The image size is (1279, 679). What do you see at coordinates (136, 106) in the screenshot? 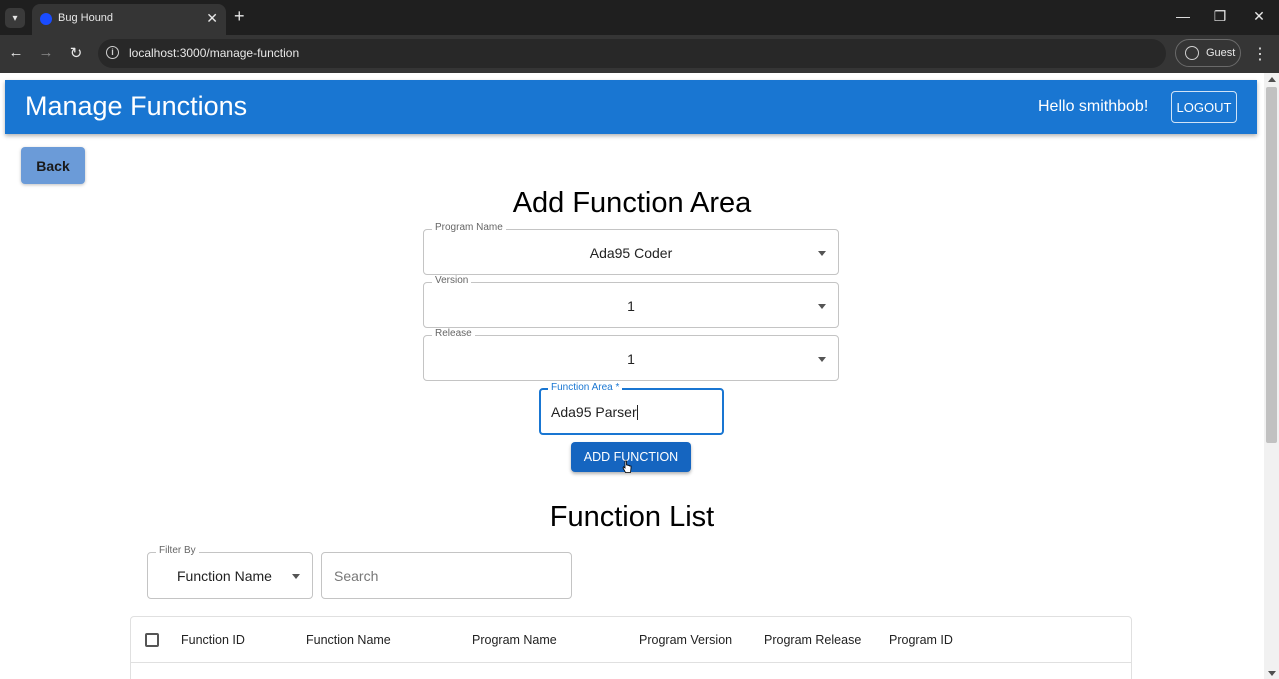
I see `page-title: Manage Functions` at bounding box center [136, 106].